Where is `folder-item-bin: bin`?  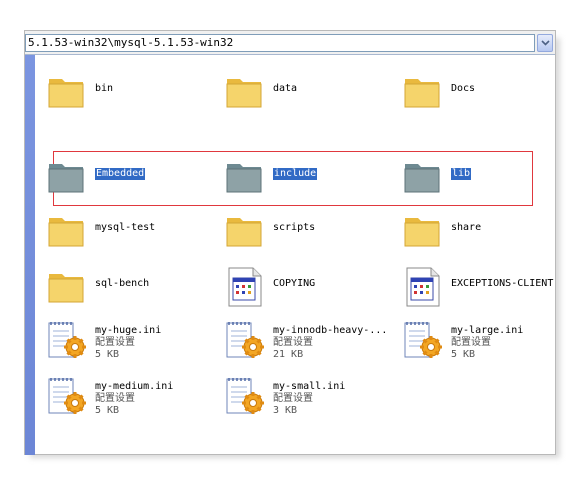
folder-item-bin: bin is located at coordinates (130, 95).